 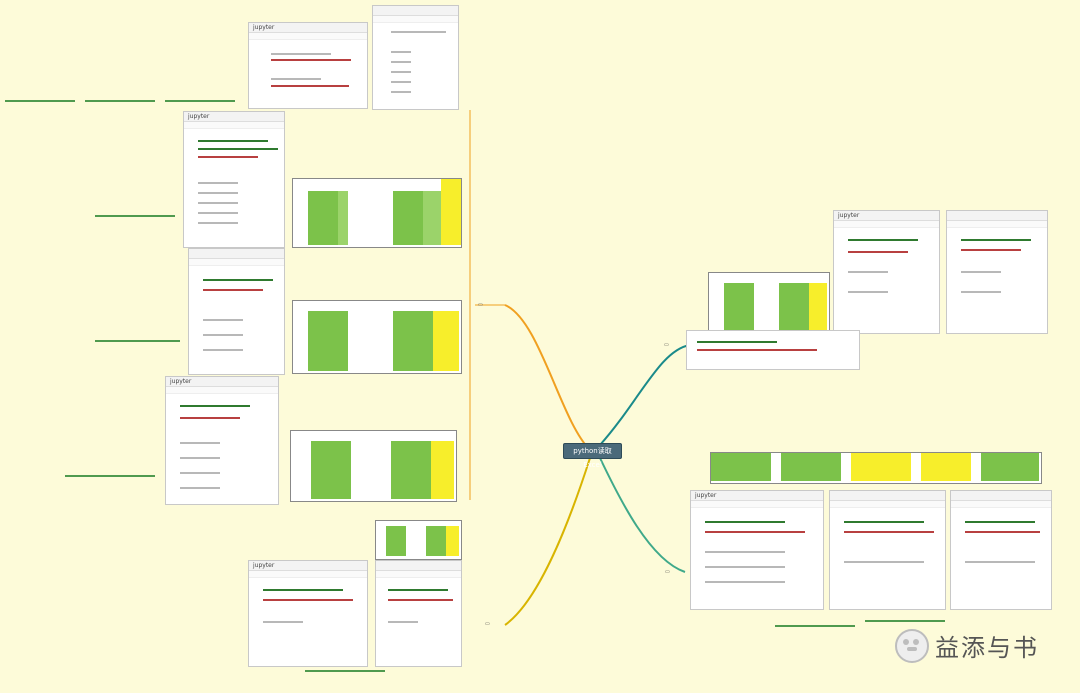 I want to click on excel-table-row, so click(x=876, y=468).